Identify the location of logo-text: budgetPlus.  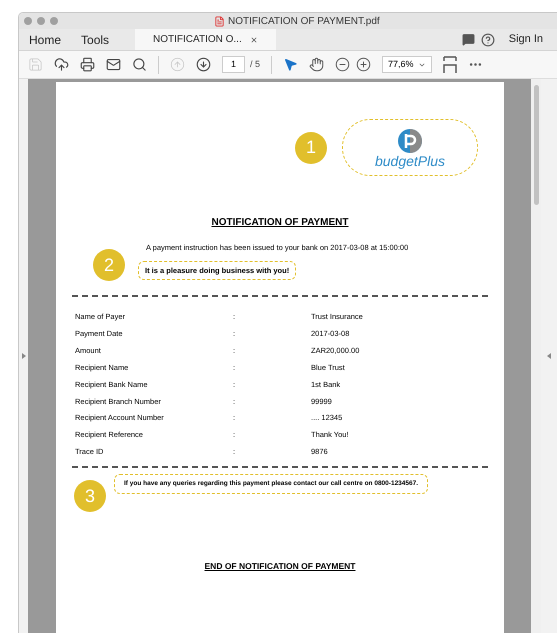
(410, 161).